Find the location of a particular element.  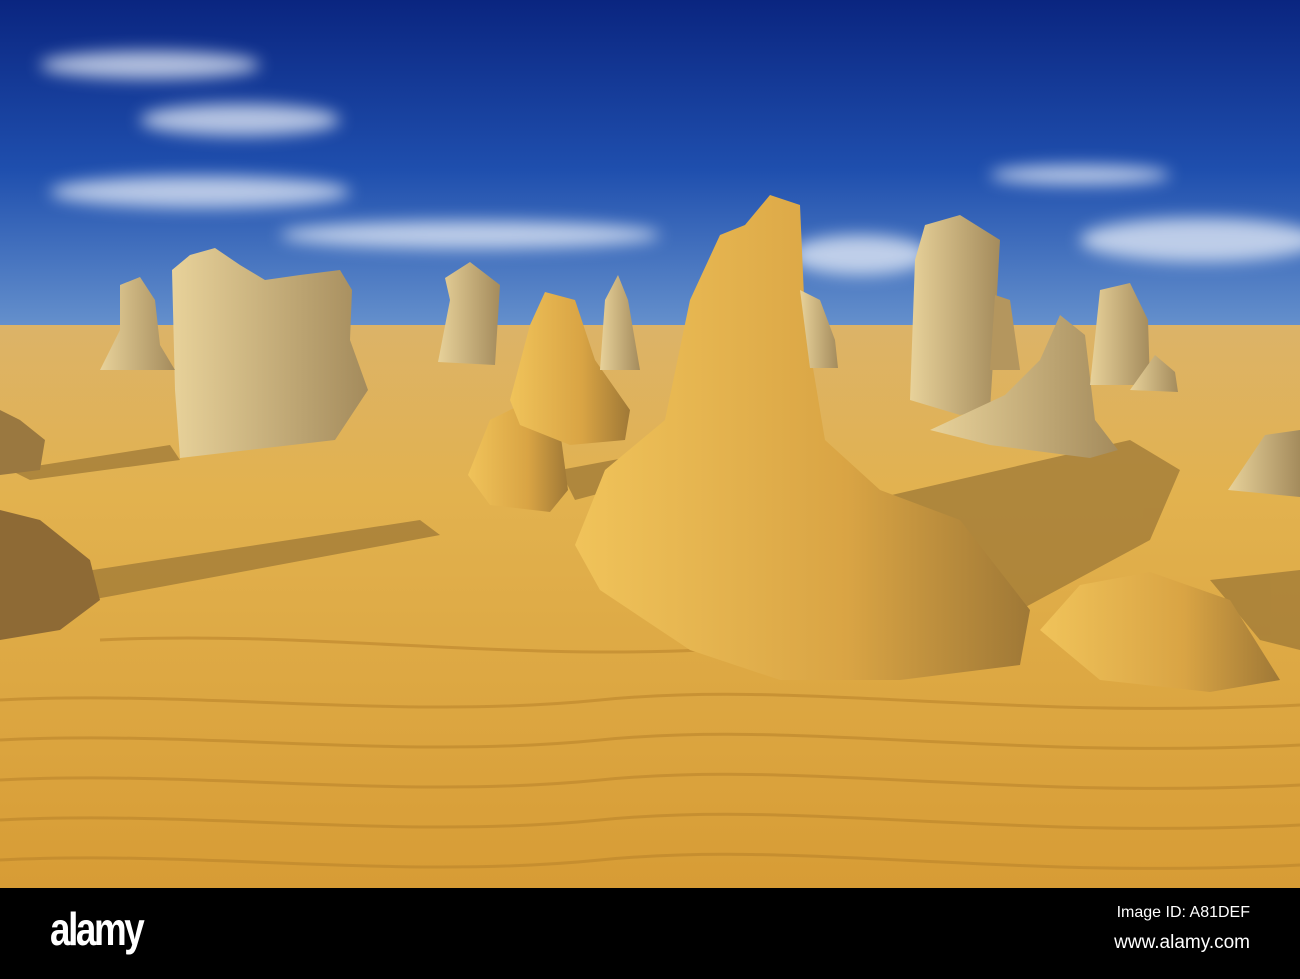

image-id: Image ID: A81DEF is located at coordinates (1183, 912).